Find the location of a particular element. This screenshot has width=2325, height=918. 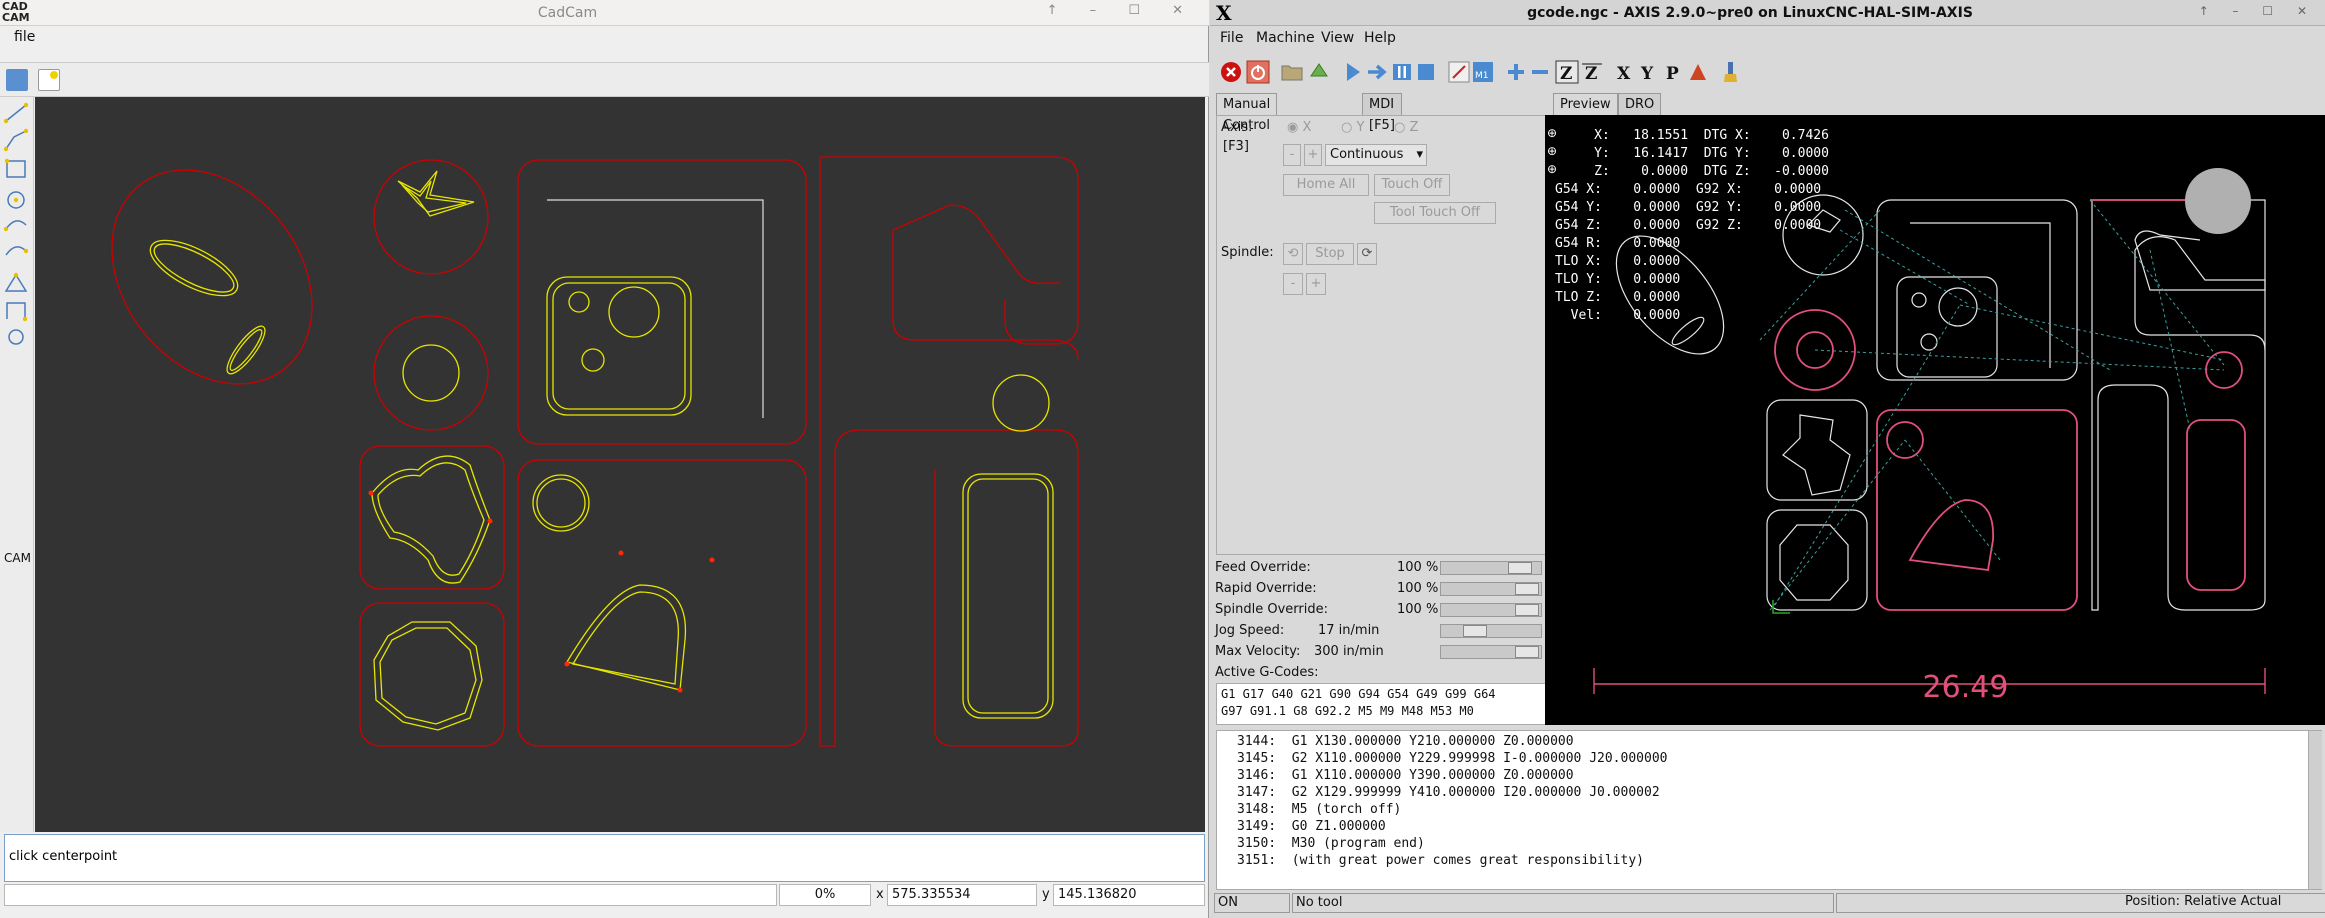

status-message-field is located at coordinates (390, 895).